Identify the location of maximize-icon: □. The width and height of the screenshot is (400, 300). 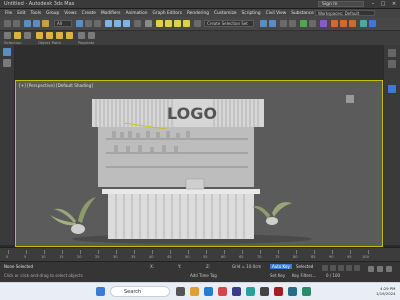
(383, 4).